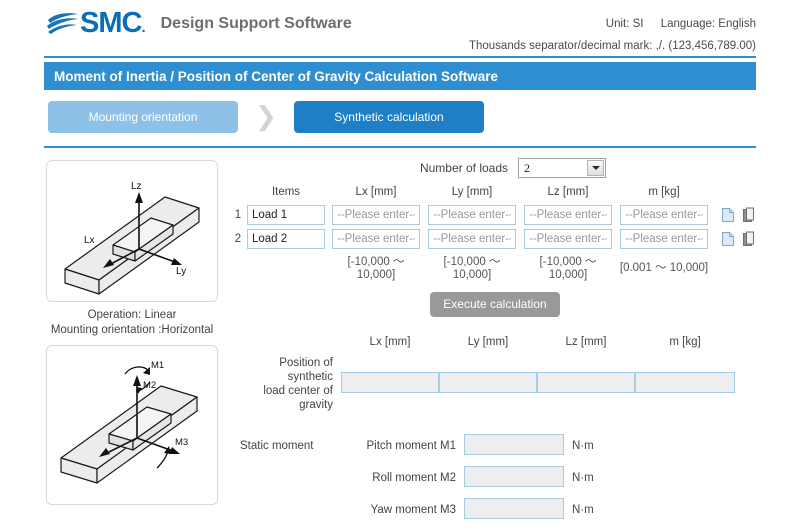 This screenshot has height=532, width=800. What do you see at coordinates (583, 510) in the screenshot?
I see `yaw-moment-unit: N·m` at bounding box center [583, 510].